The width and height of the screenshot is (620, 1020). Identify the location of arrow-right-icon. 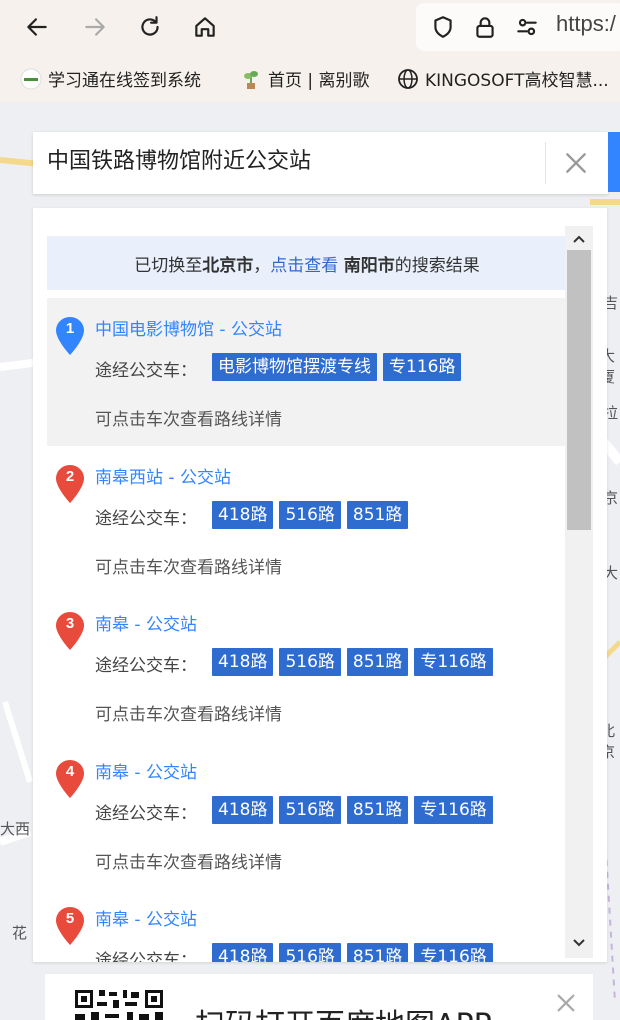
(95, 27).